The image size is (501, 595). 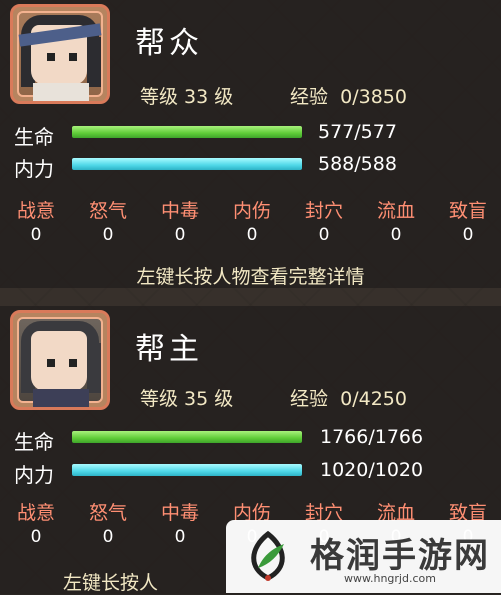 What do you see at coordinates (400, 556) in the screenshot?
I see `watermark-title: 格润手游网` at bounding box center [400, 556].